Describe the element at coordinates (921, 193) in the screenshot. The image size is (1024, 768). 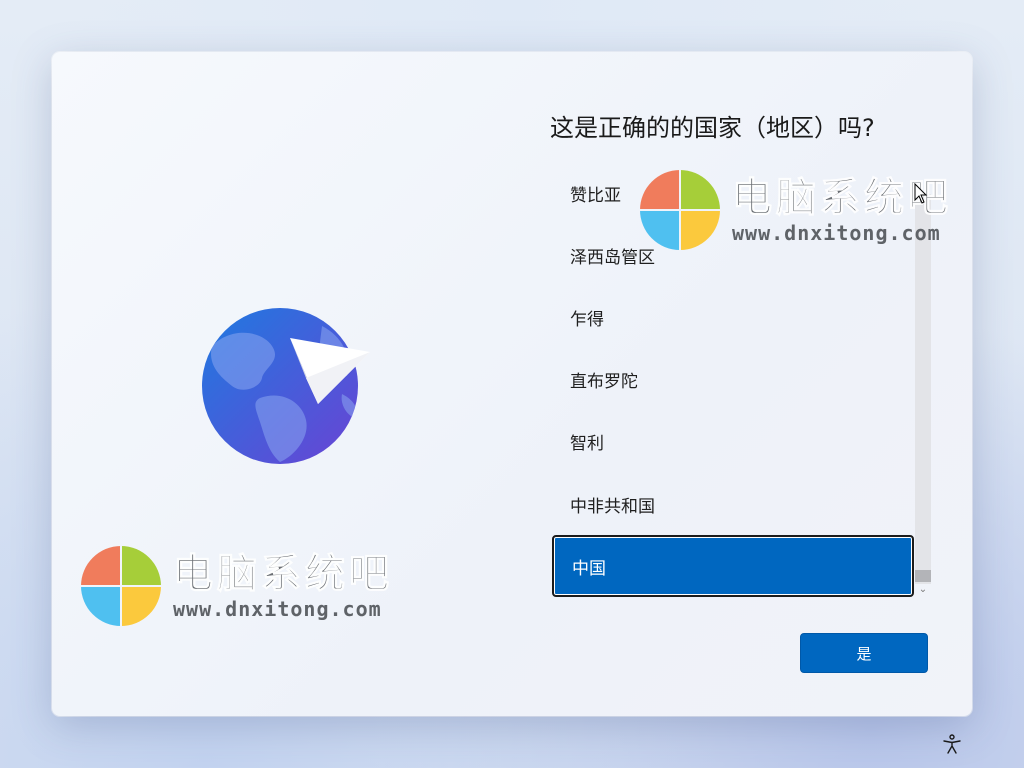
I see `mouse-pointer-icon` at that location.